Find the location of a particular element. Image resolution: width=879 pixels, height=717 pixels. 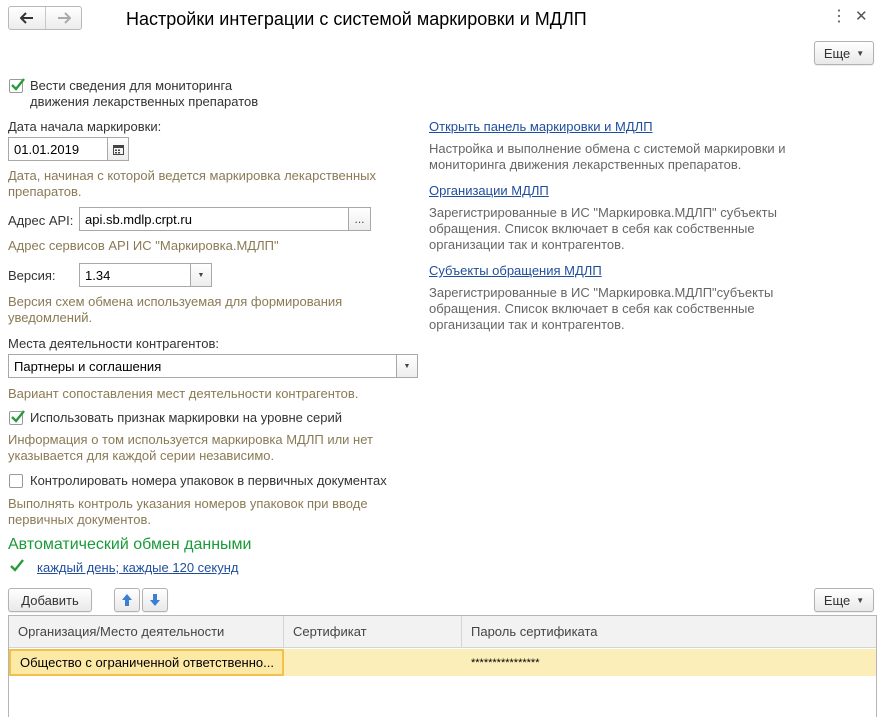

series-checkbox is located at coordinates (17, 417).